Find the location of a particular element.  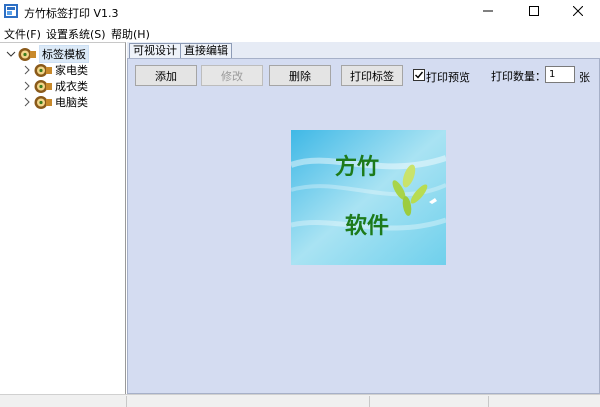

quantity-input is located at coordinates (560, 74).